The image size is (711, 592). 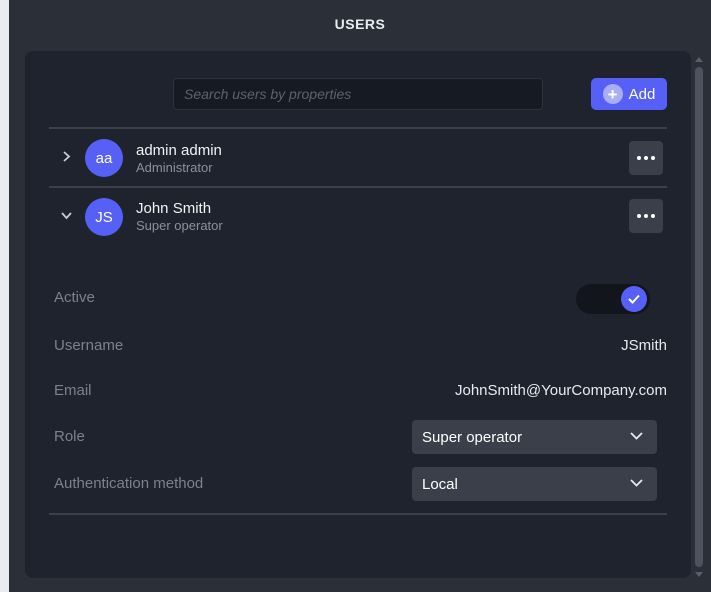 I want to click on auth-method-label: Authentication method, so click(x=129, y=483).